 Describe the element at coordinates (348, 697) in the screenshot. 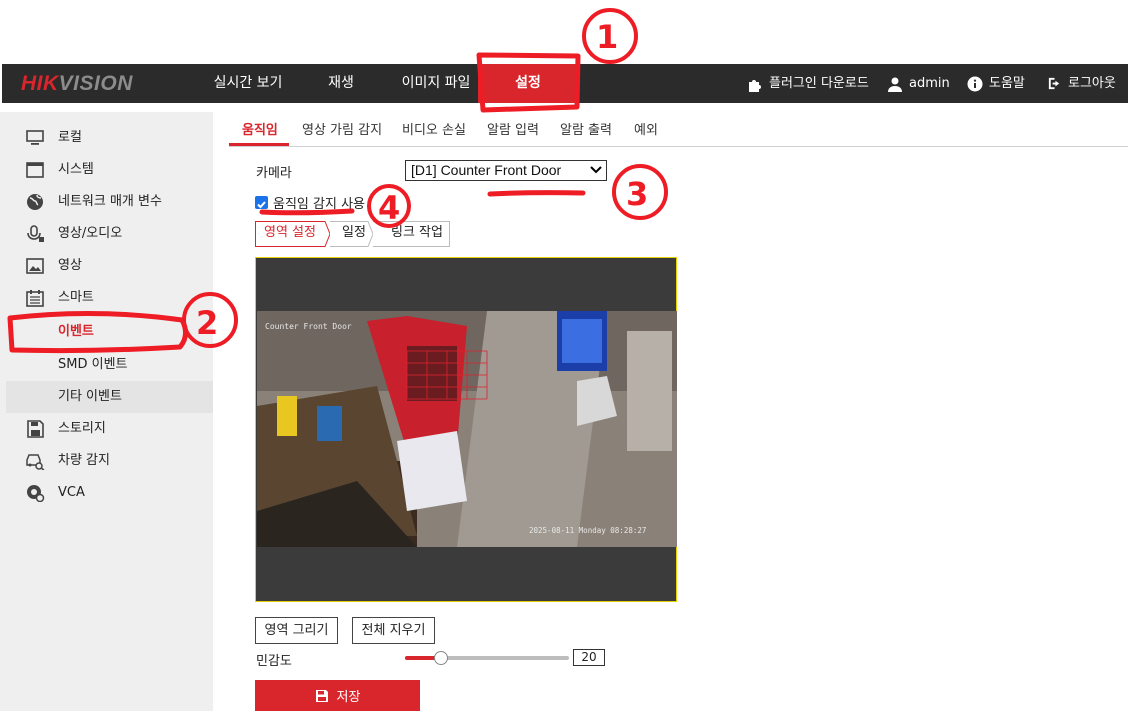

I see `save-label: 저장` at that location.